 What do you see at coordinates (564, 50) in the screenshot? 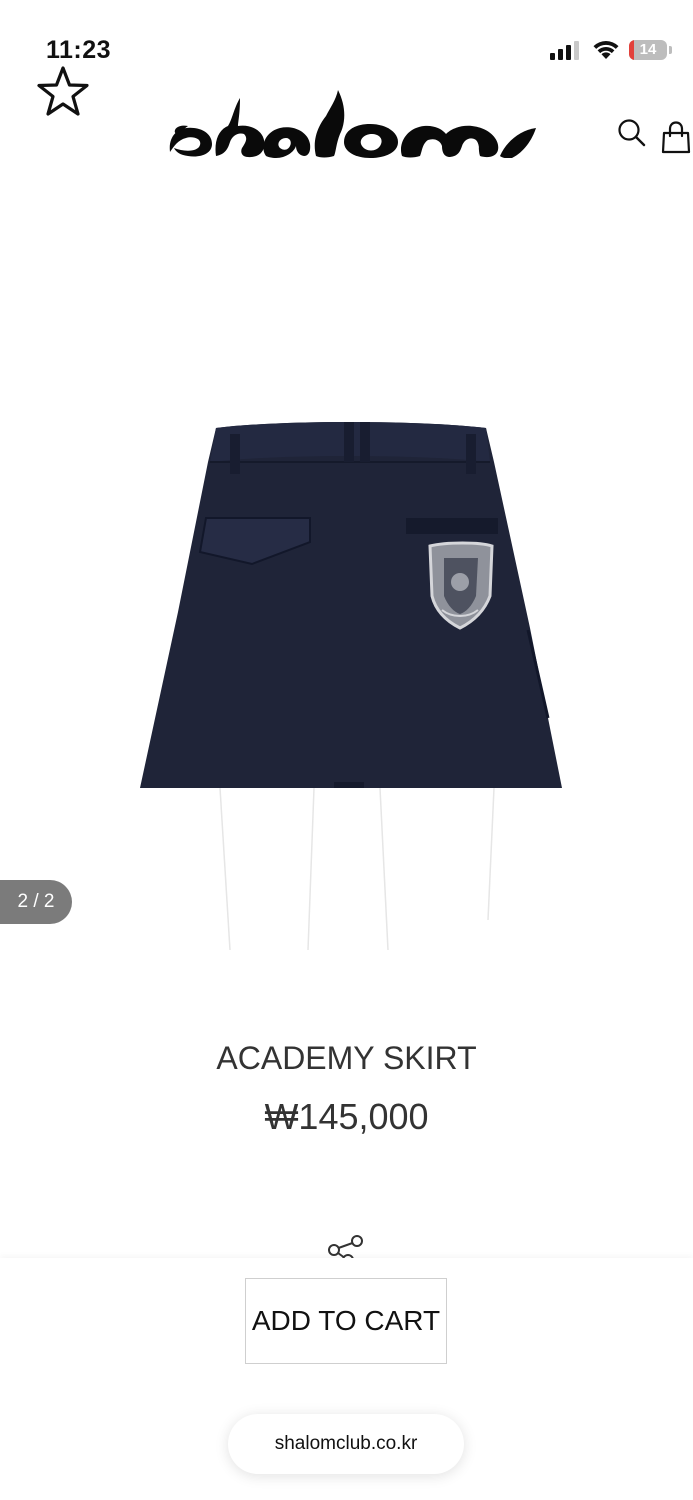
I see `cellular-signal-icon` at bounding box center [564, 50].